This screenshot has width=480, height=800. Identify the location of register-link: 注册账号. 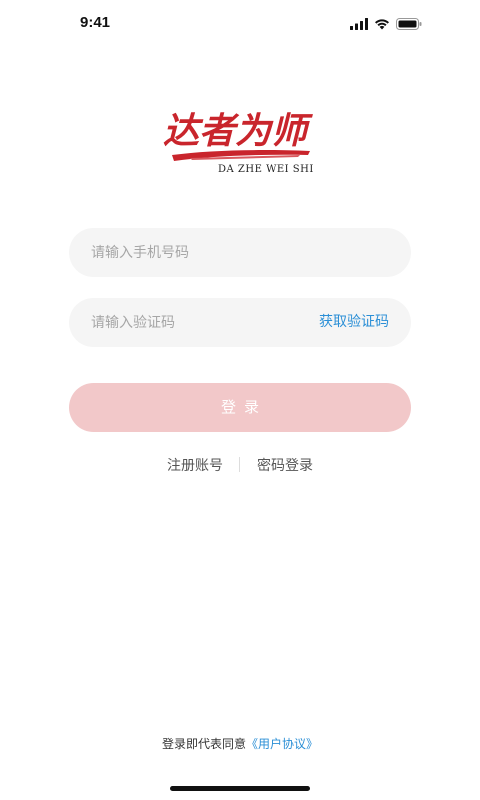
(195, 465).